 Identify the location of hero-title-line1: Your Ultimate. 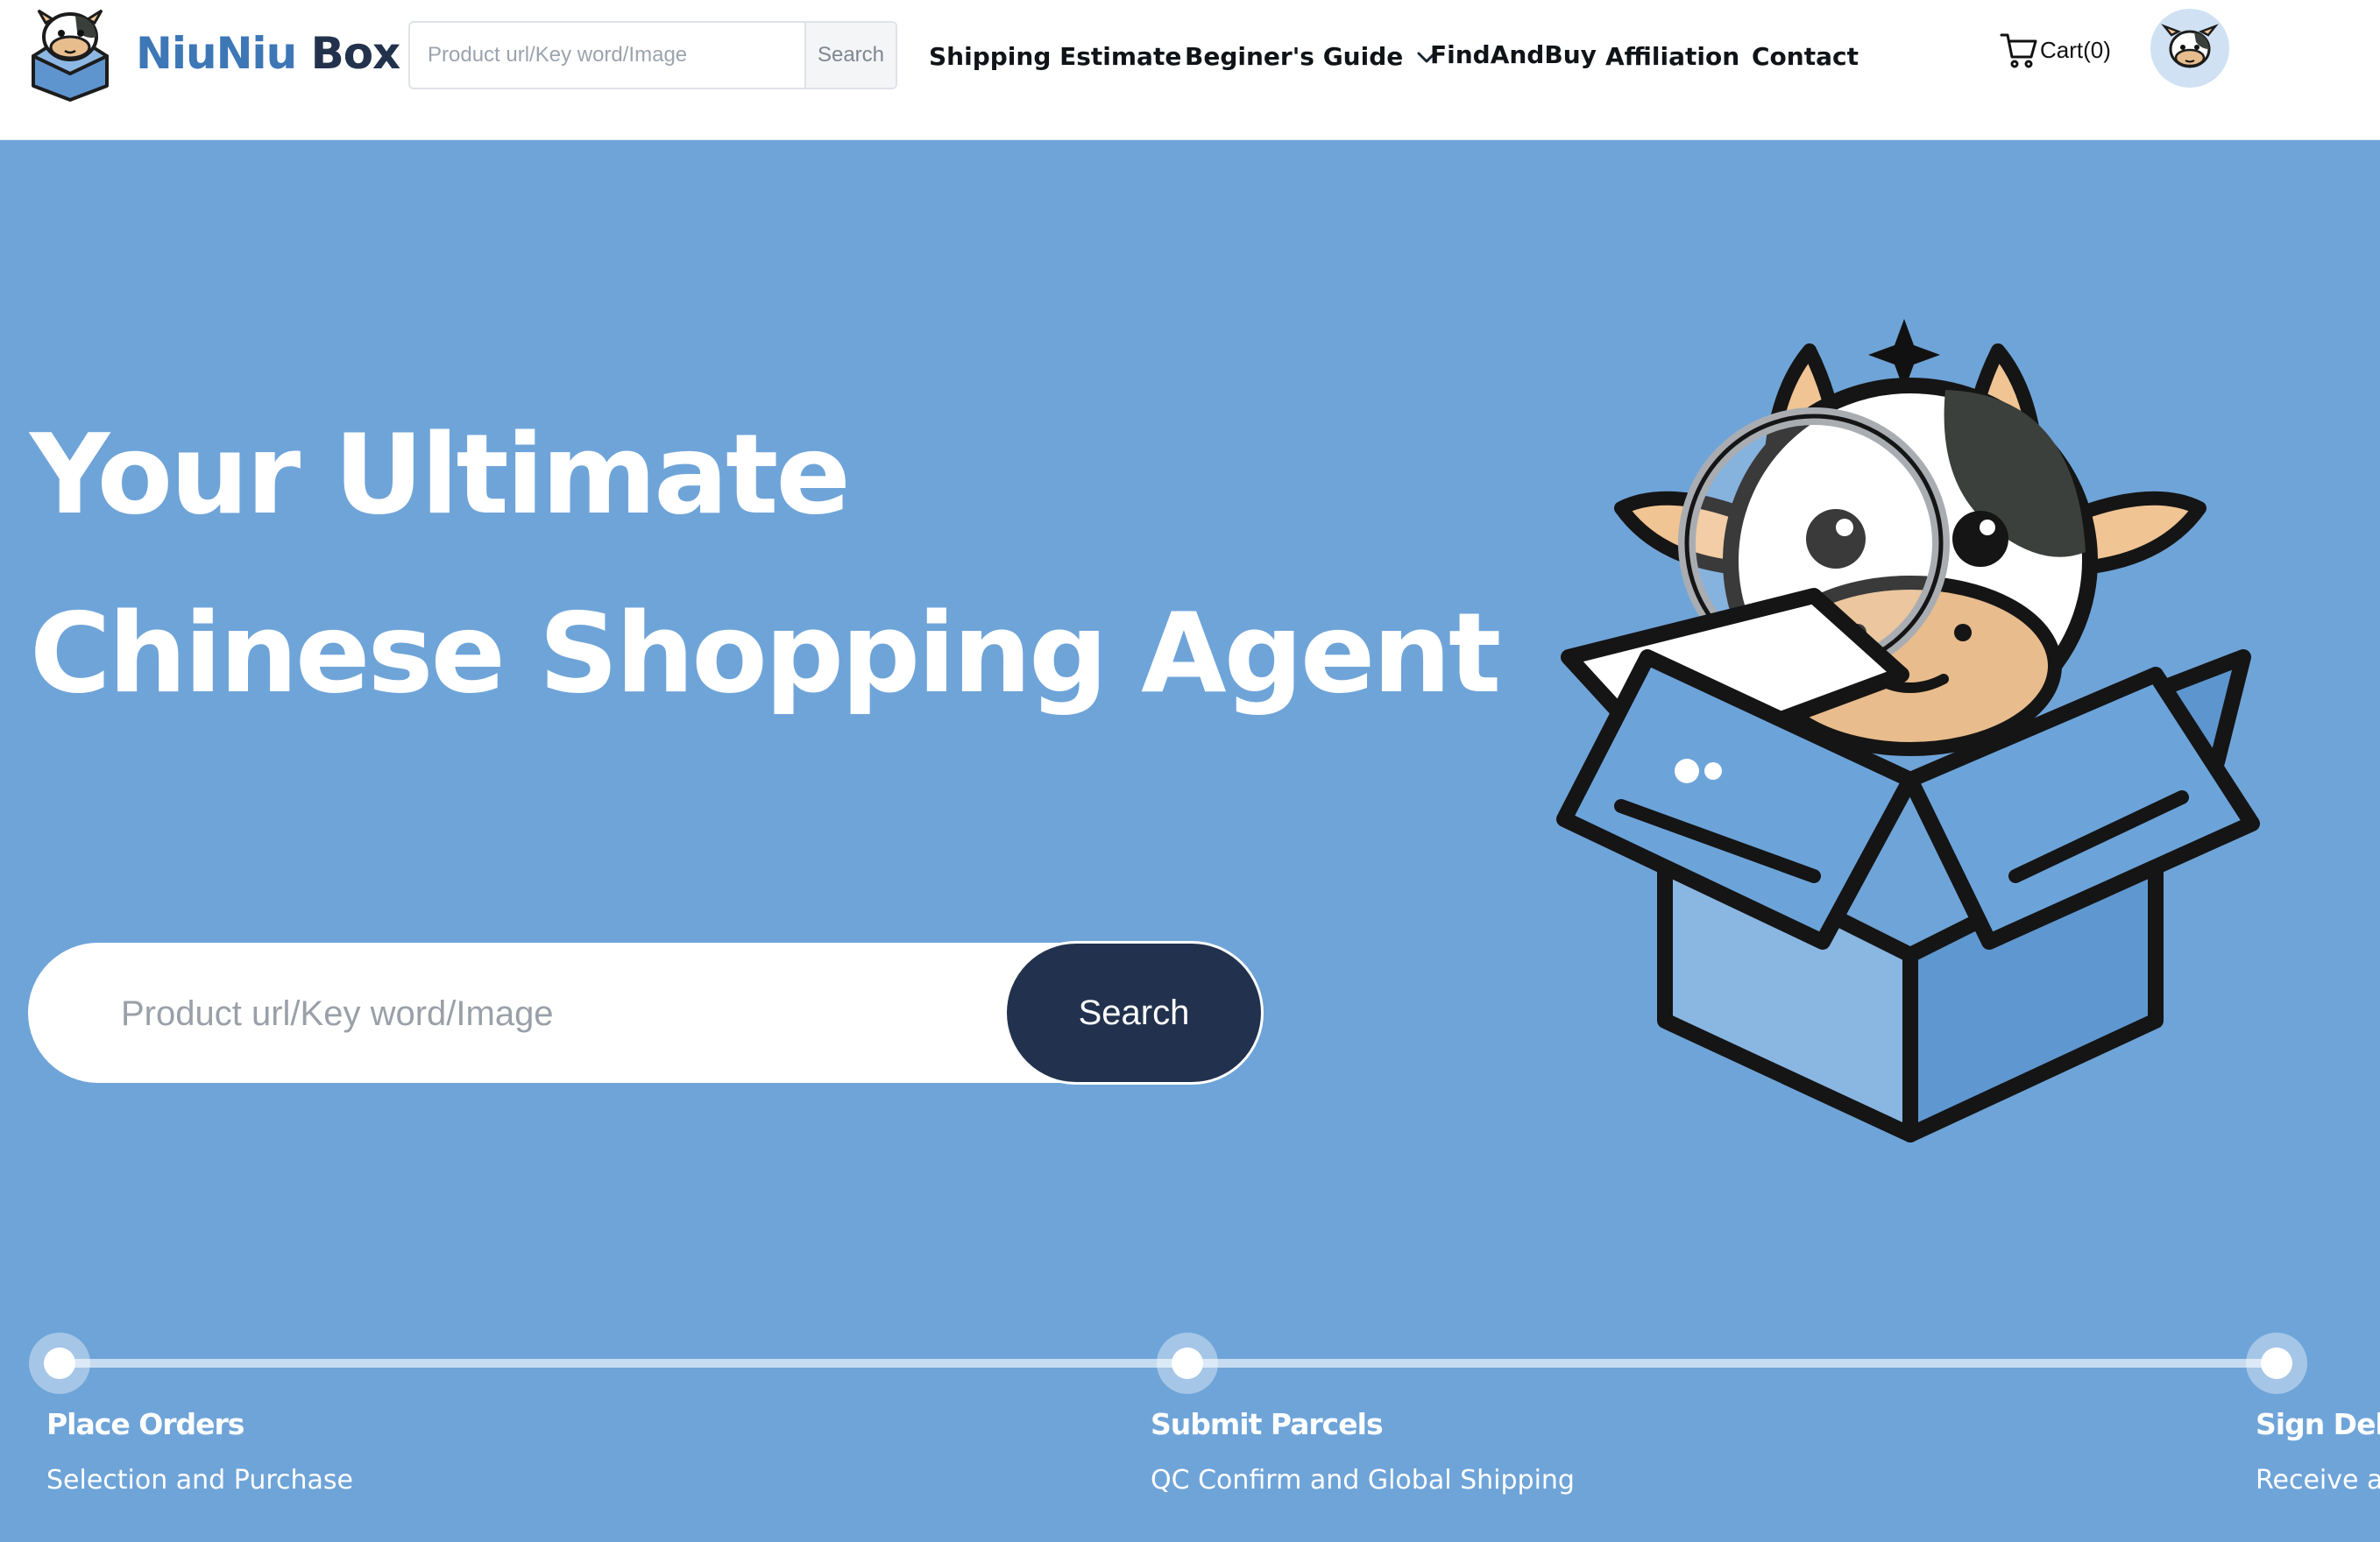
(440, 474).